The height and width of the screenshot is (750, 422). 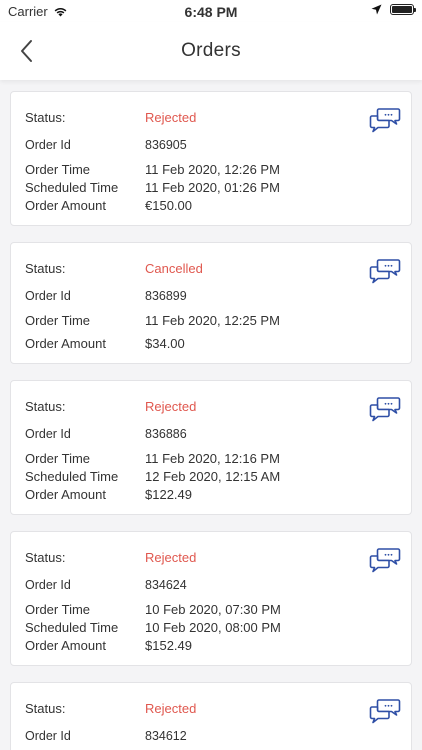 I want to click on order-amount-value: €150.00, so click(x=168, y=205).